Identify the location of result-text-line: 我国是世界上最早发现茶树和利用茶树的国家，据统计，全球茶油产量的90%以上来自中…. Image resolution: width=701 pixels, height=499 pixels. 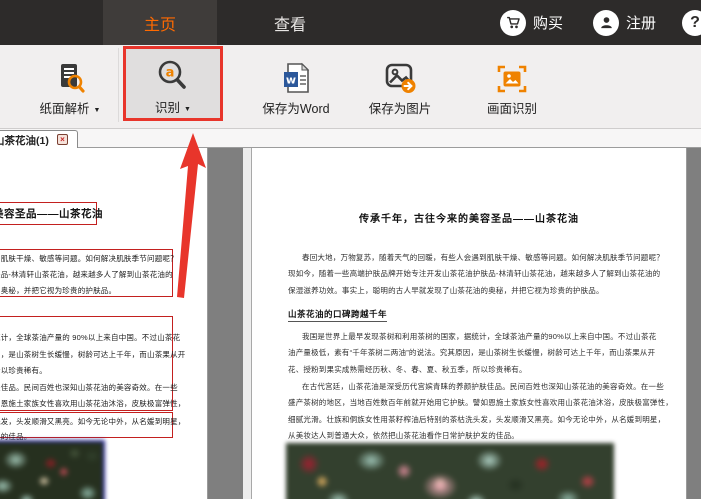
(479, 336).